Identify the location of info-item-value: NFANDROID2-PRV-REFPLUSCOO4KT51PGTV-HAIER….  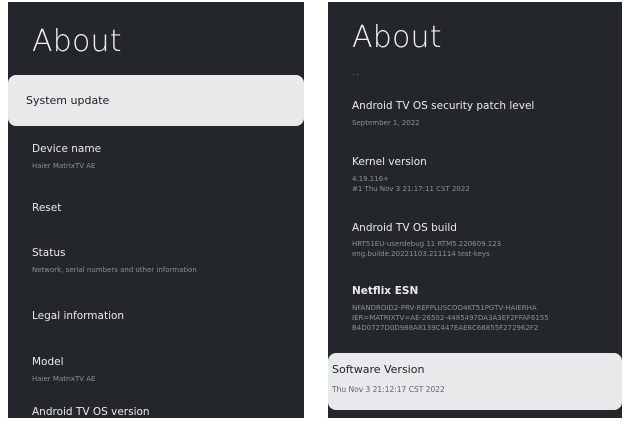
(444, 308).